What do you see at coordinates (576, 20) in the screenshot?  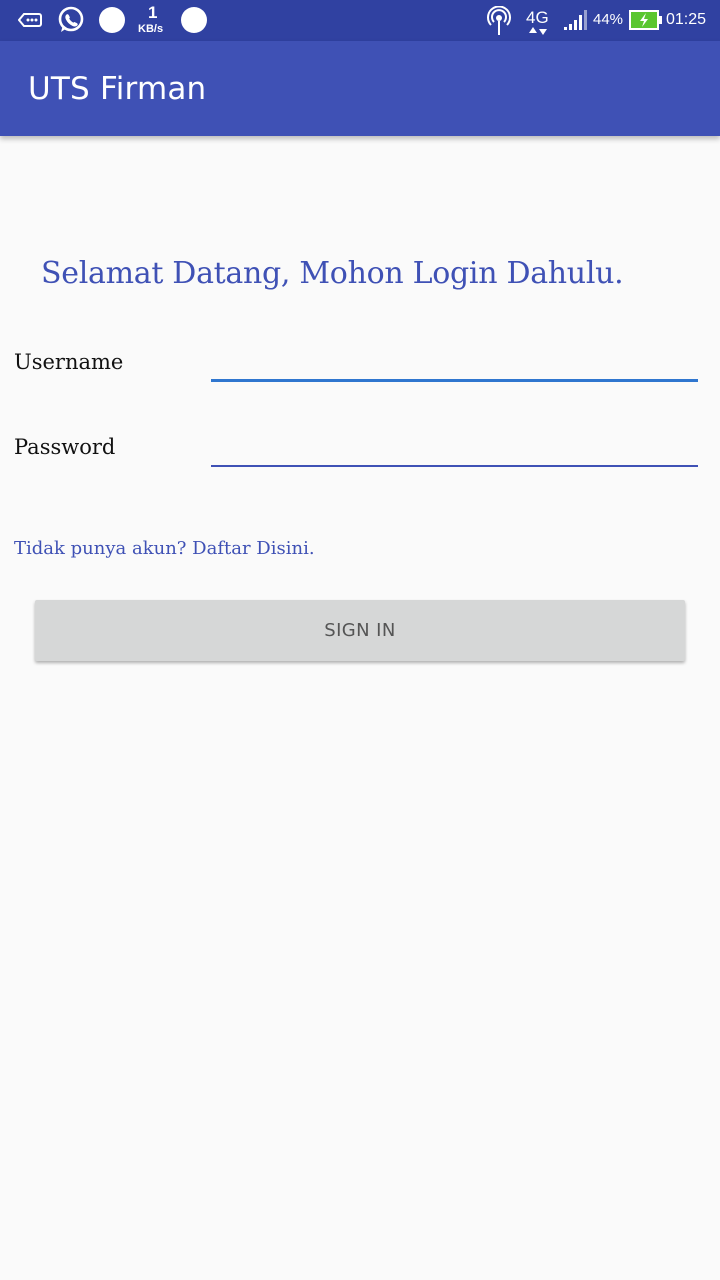 I see `signal-icon` at bounding box center [576, 20].